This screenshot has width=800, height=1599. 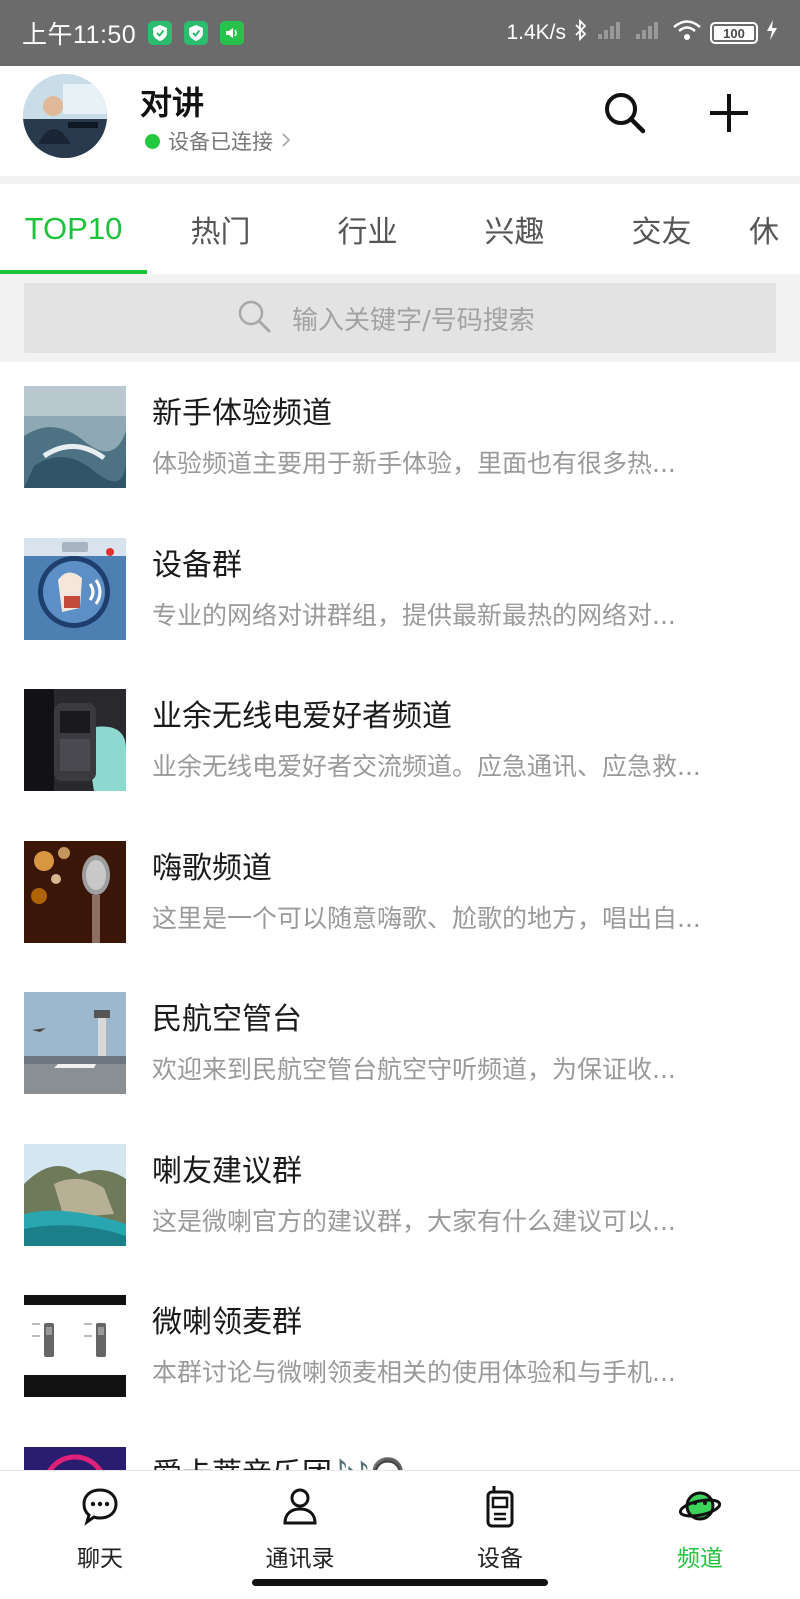 What do you see at coordinates (197, 565) in the screenshot?
I see `channel-title: 设备群` at bounding box center [197, 565].